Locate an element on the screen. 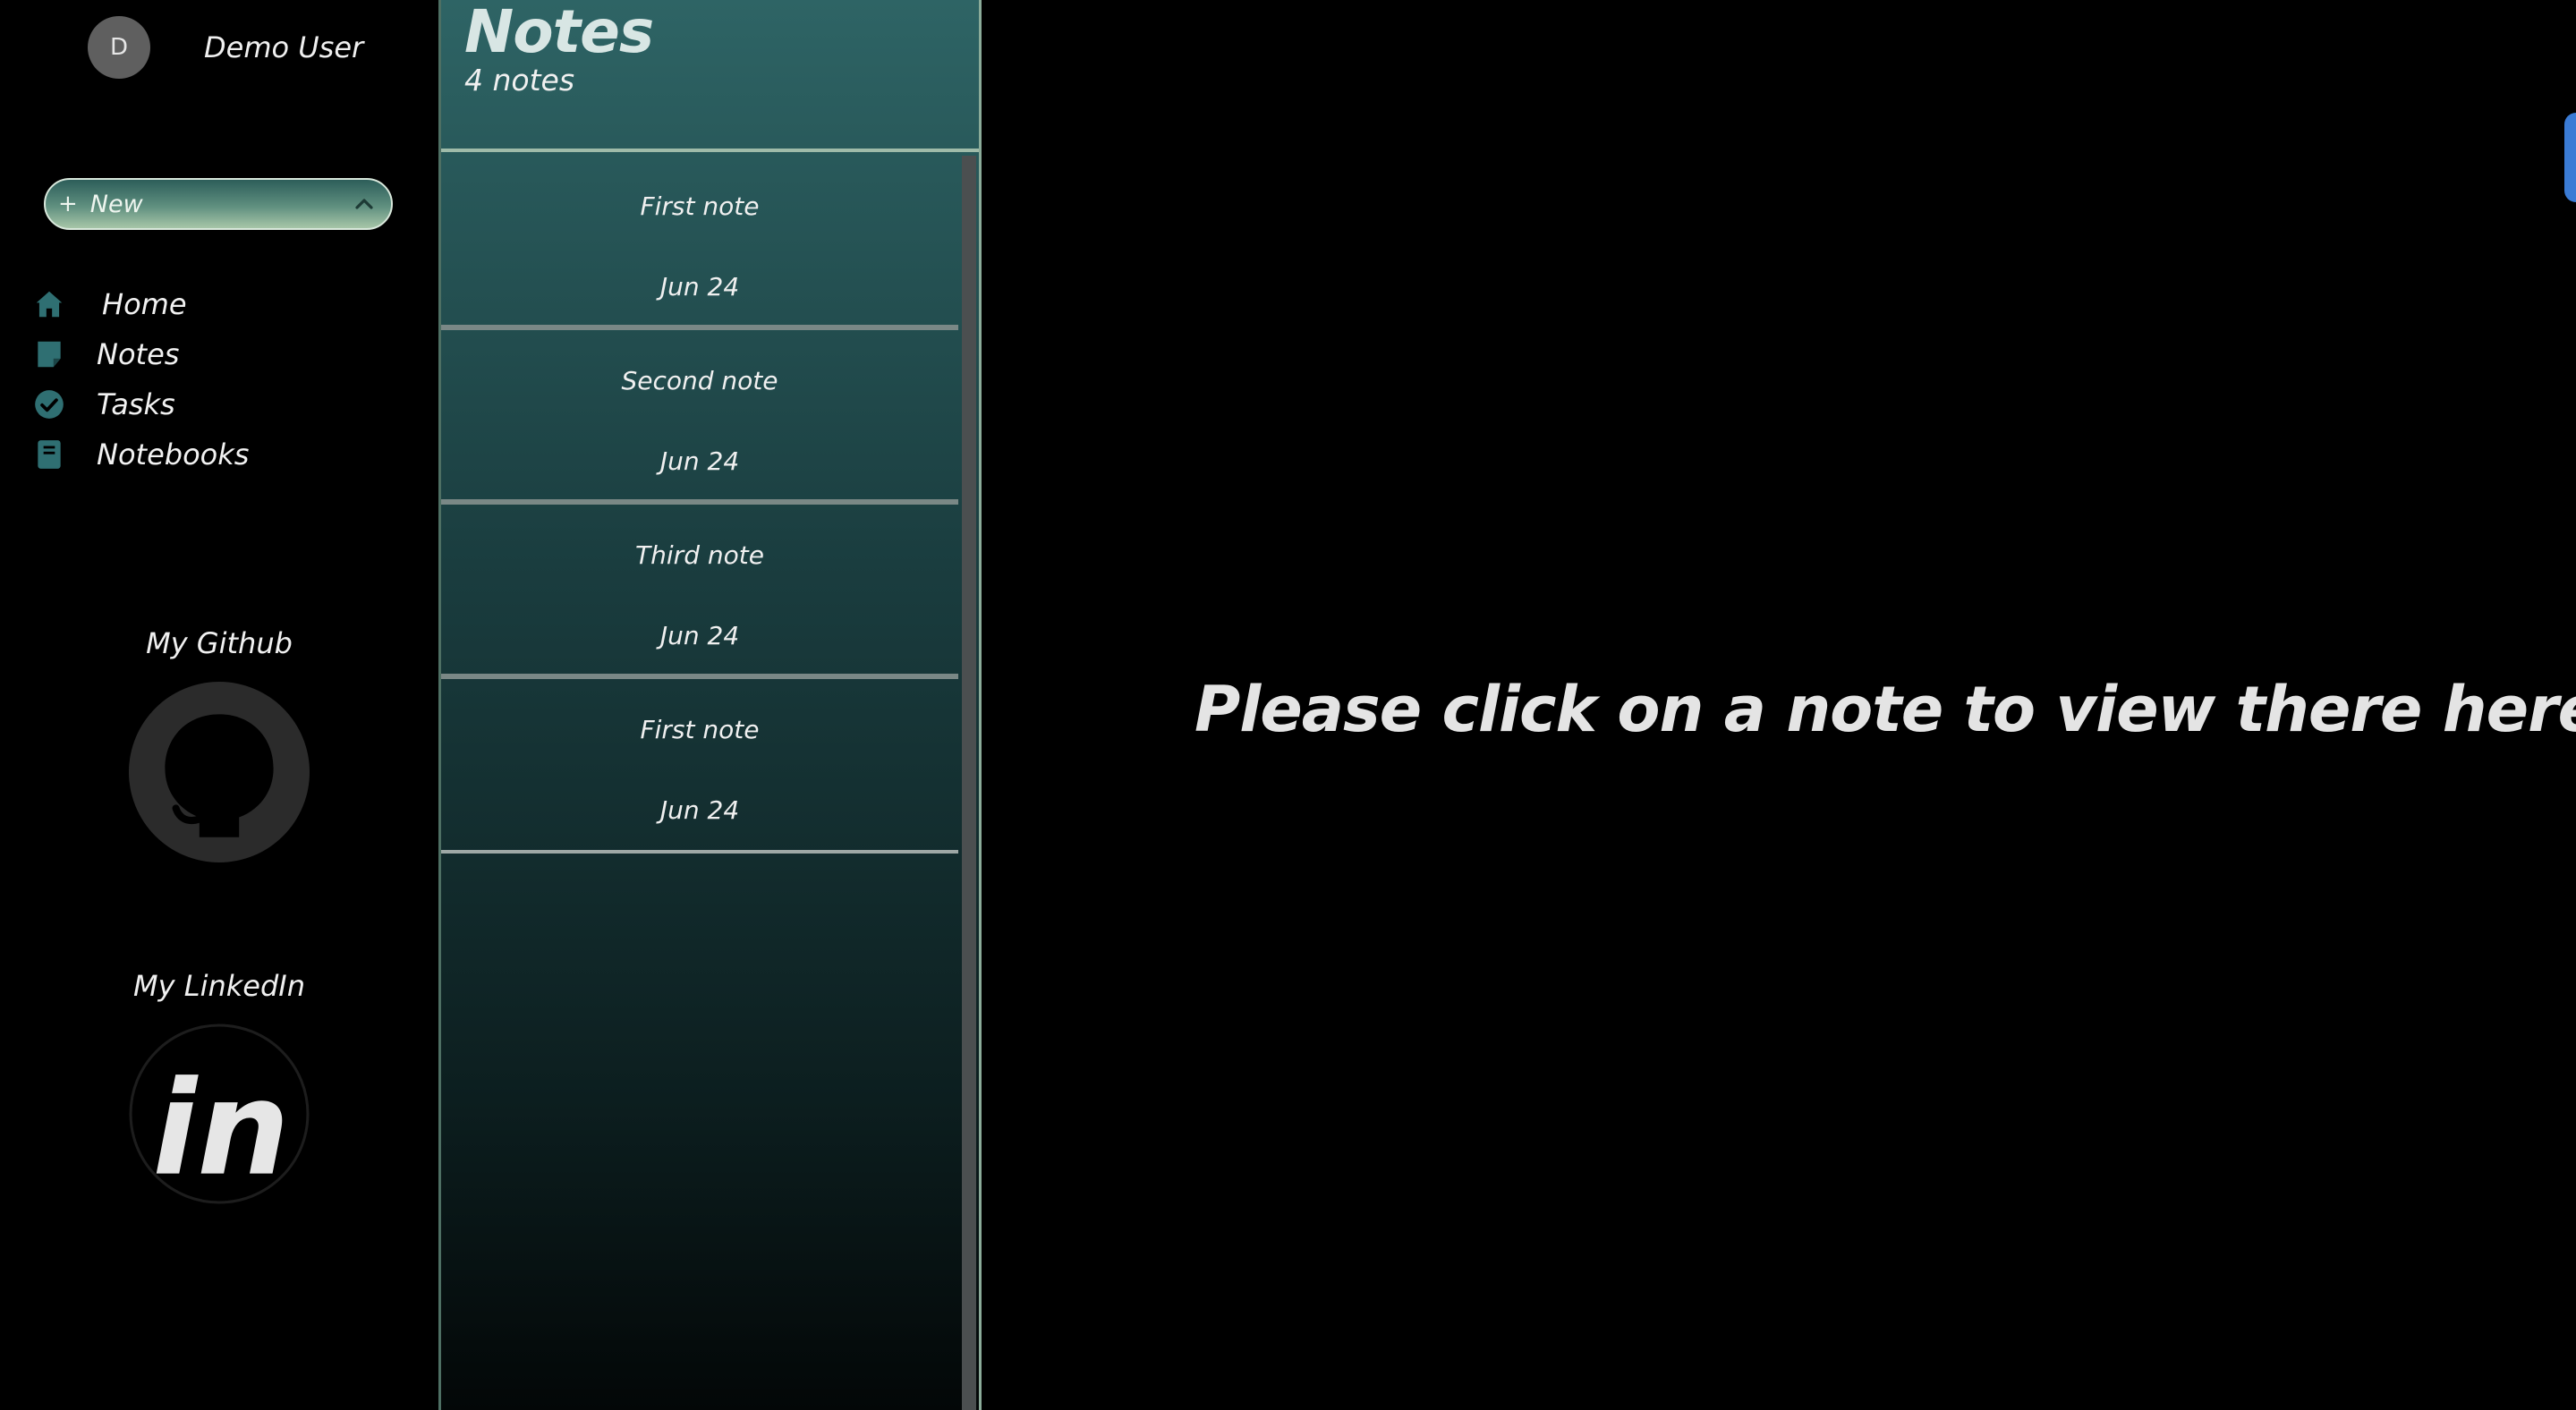  sidebar-item-notes: Notes is located at coordinates (140, 354).